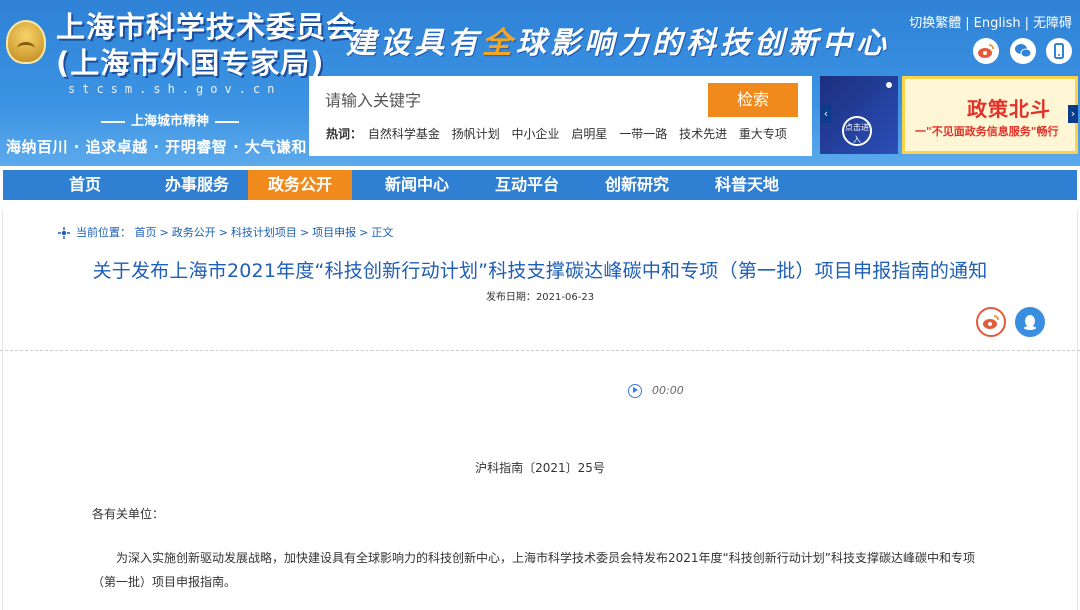 This screenshot has width=1080, height=610. What do you see at coordinates (417, 185) in the screenshot?
I see `nav-item-news: 新闻中心` at bounding box center [417, 185].